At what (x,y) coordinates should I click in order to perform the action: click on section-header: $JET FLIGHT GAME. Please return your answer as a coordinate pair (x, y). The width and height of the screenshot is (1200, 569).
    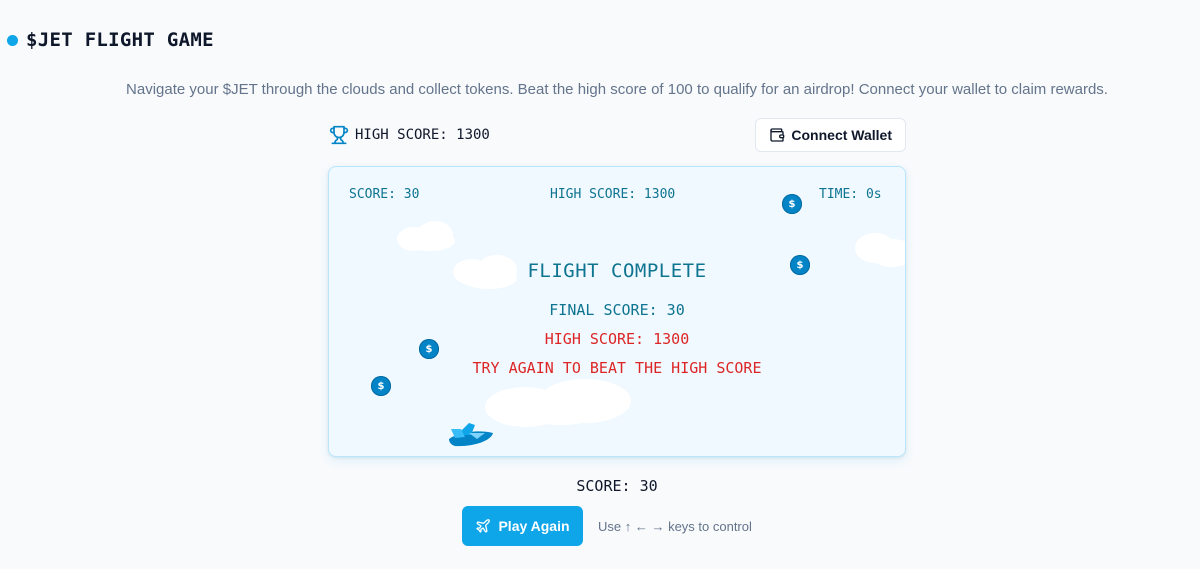
    Looking at the image, I should click on (110, 40).